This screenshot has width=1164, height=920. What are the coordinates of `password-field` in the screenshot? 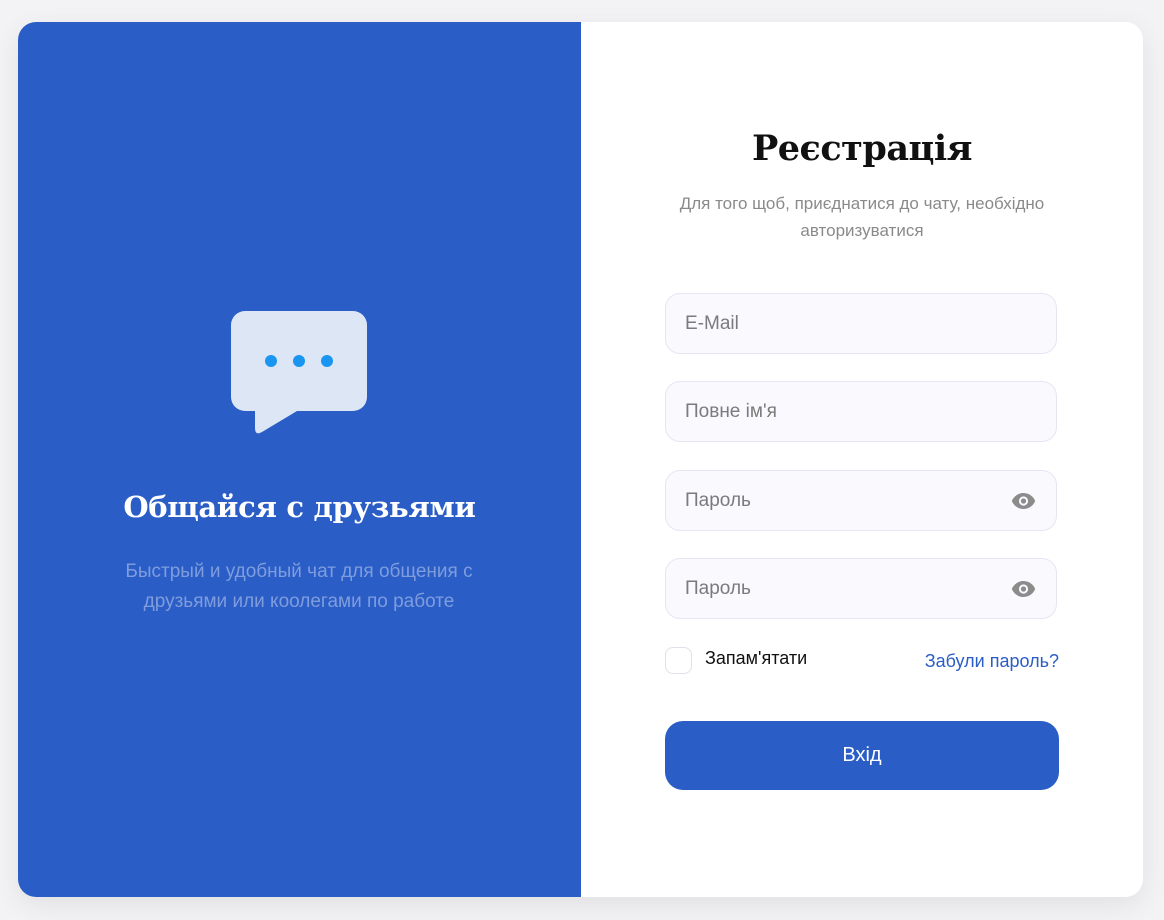 It's located at (861, 500).